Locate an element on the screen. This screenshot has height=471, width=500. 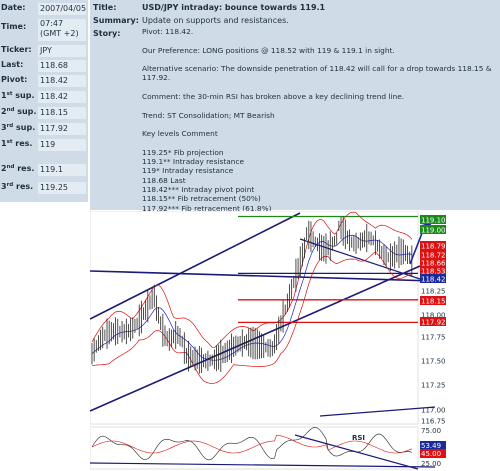
price-axis-label: 119.00 is located at coordinates (433, 231).